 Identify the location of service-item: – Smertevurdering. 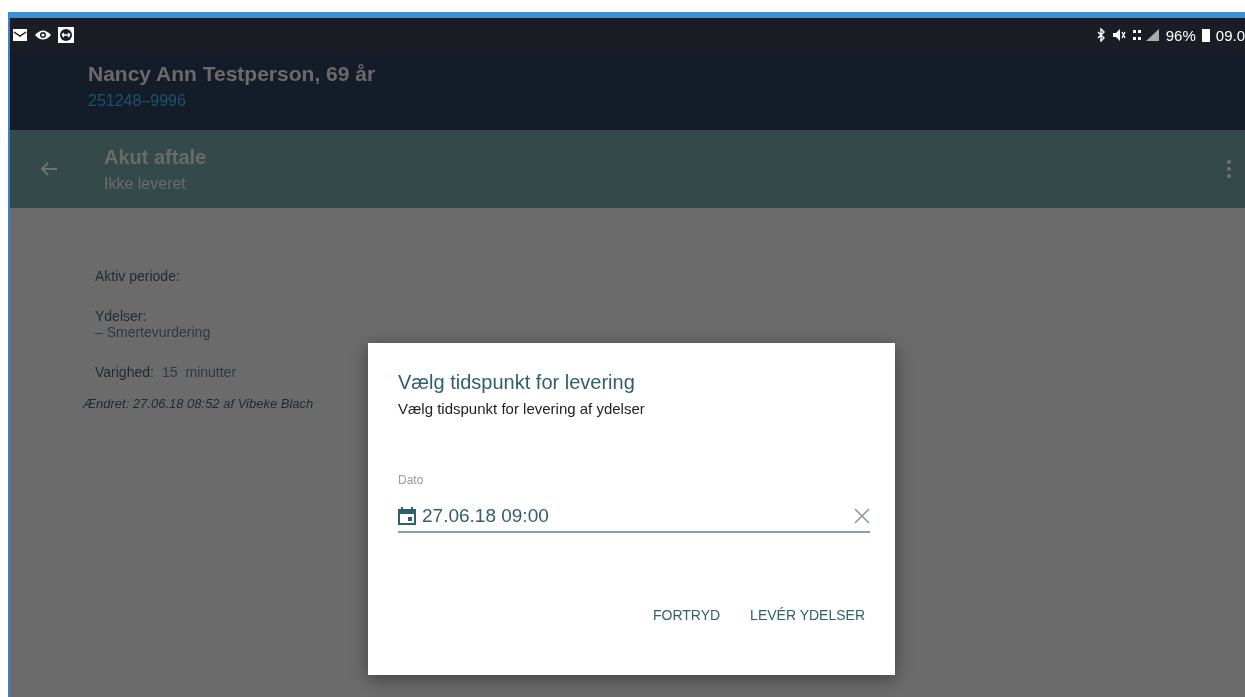
(153, 332).